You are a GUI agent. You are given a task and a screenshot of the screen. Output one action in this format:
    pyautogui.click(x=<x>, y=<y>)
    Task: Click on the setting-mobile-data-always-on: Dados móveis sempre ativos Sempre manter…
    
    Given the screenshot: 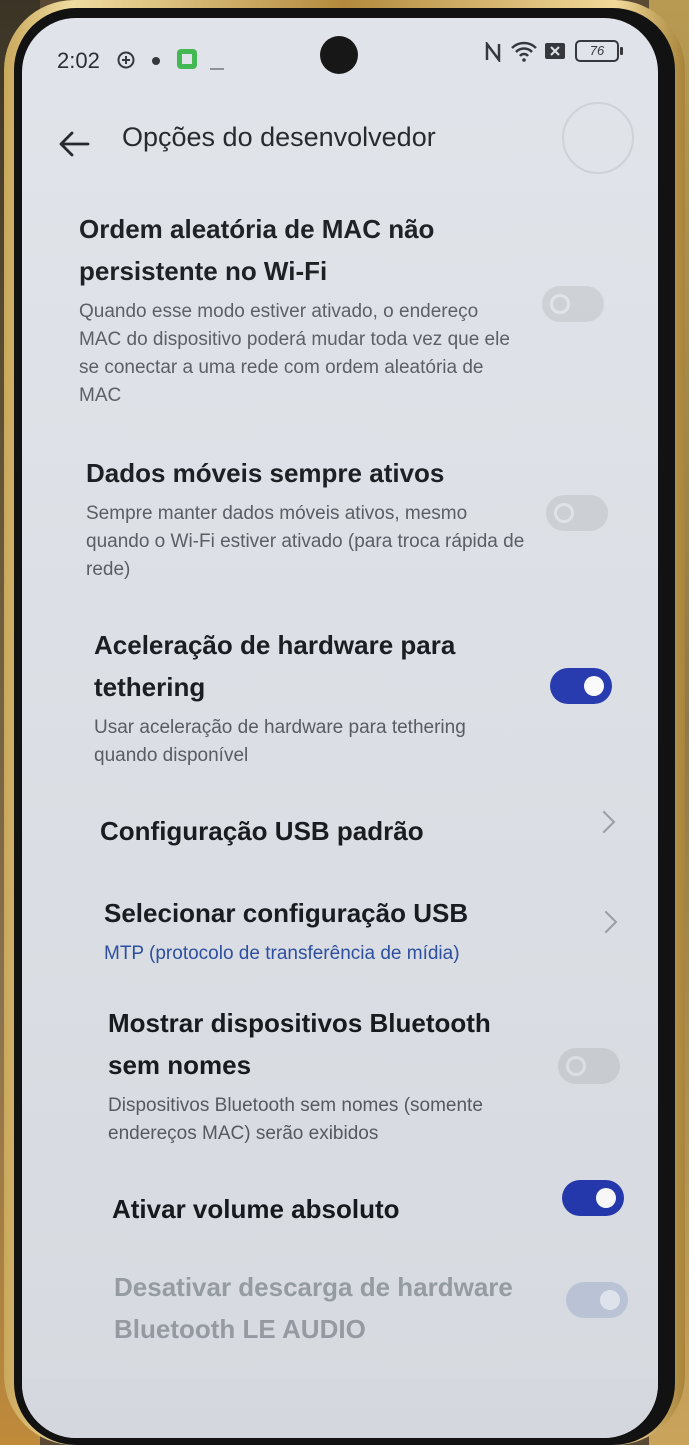 What is the action you would take?
    pyautogui.click(x=306, y=518)
    